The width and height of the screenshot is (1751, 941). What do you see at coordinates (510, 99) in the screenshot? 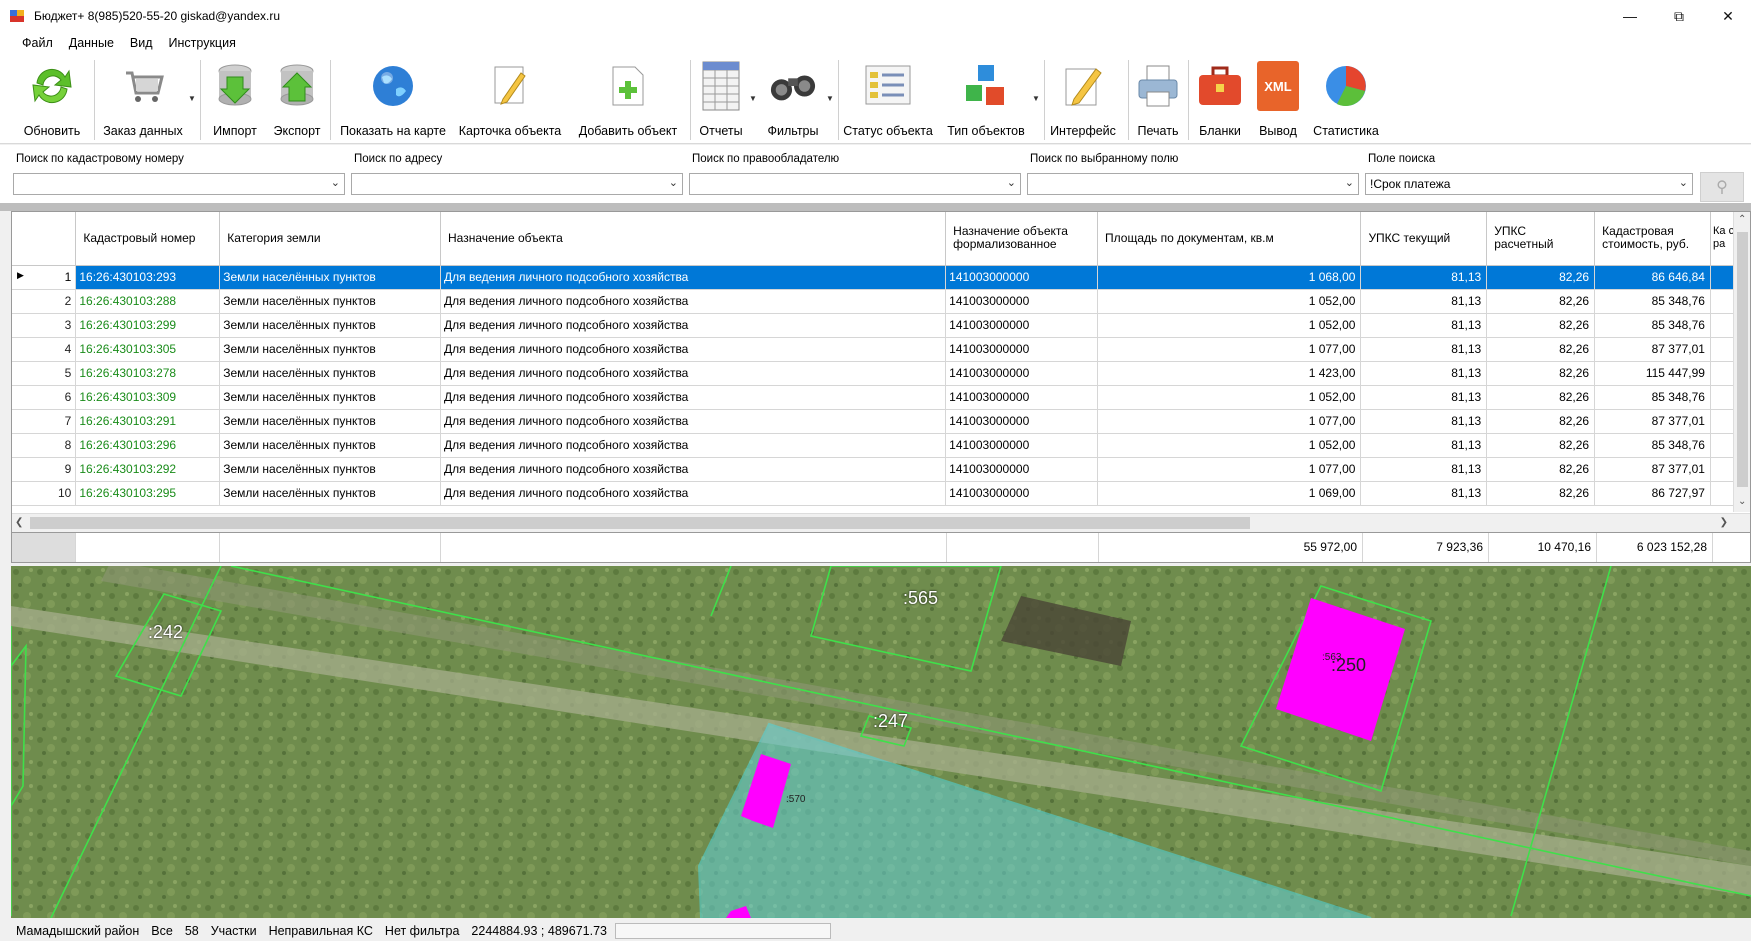
I see `object-card-button: Карточка объекта` at bounding box center [510, 99].